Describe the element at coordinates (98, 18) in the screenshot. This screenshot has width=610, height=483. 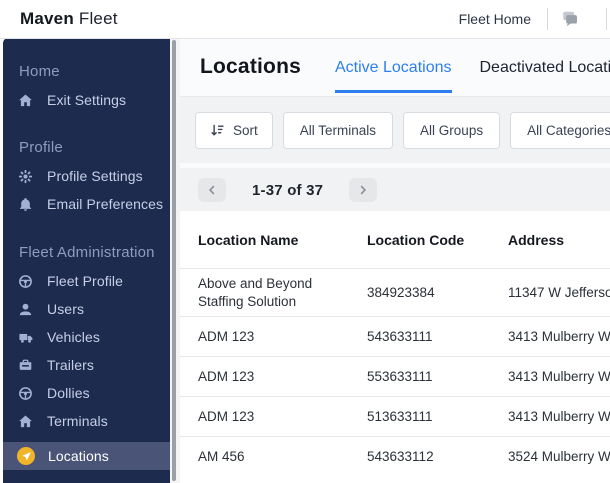
I see `brand-light: Fleet` at that location.